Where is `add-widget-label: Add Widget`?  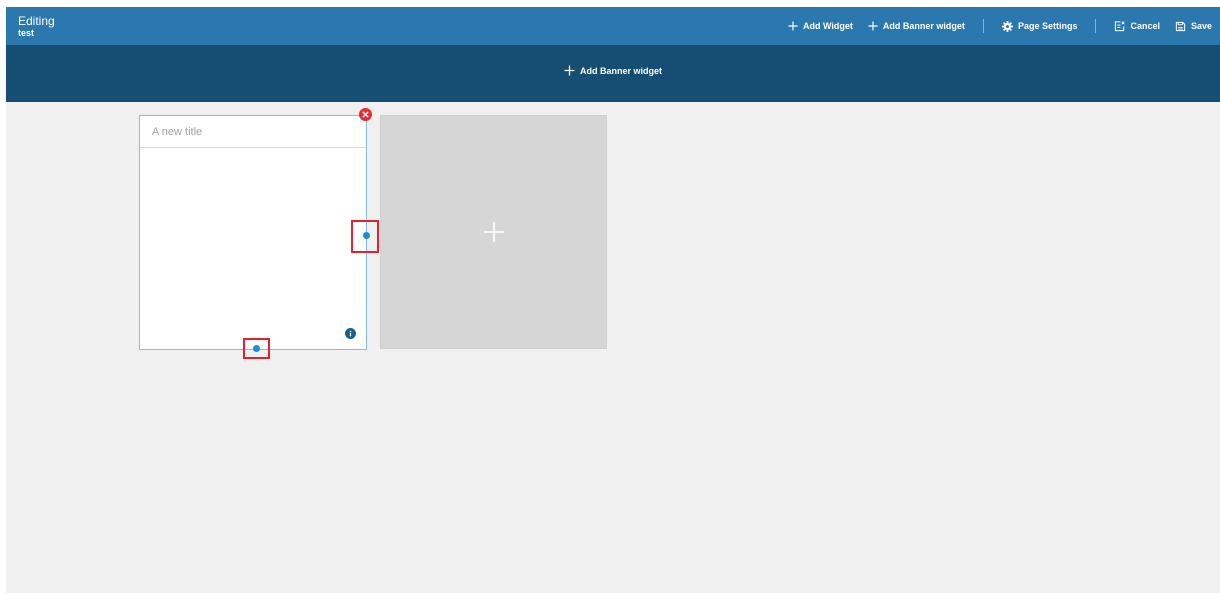
add-widget-label: Add Widget is located at coordinates (828, 26).